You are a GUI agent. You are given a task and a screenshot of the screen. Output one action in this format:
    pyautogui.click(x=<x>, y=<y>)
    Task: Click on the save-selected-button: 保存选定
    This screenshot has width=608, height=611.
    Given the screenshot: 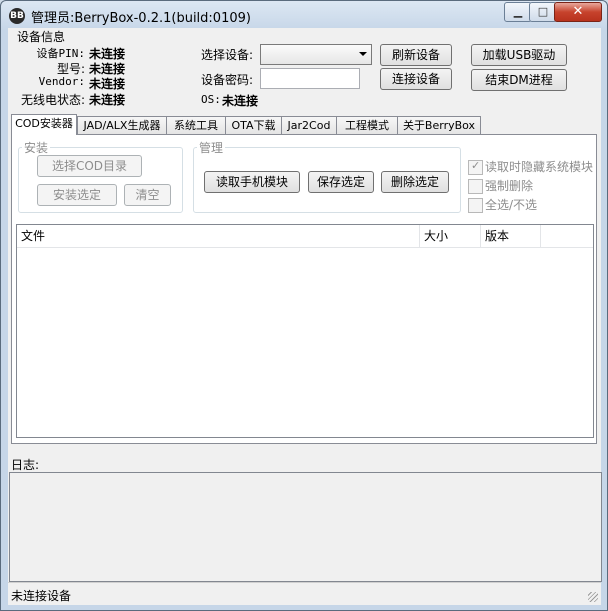 What is the action you would take?
    pyautogui.click(x=341, y=182)
    